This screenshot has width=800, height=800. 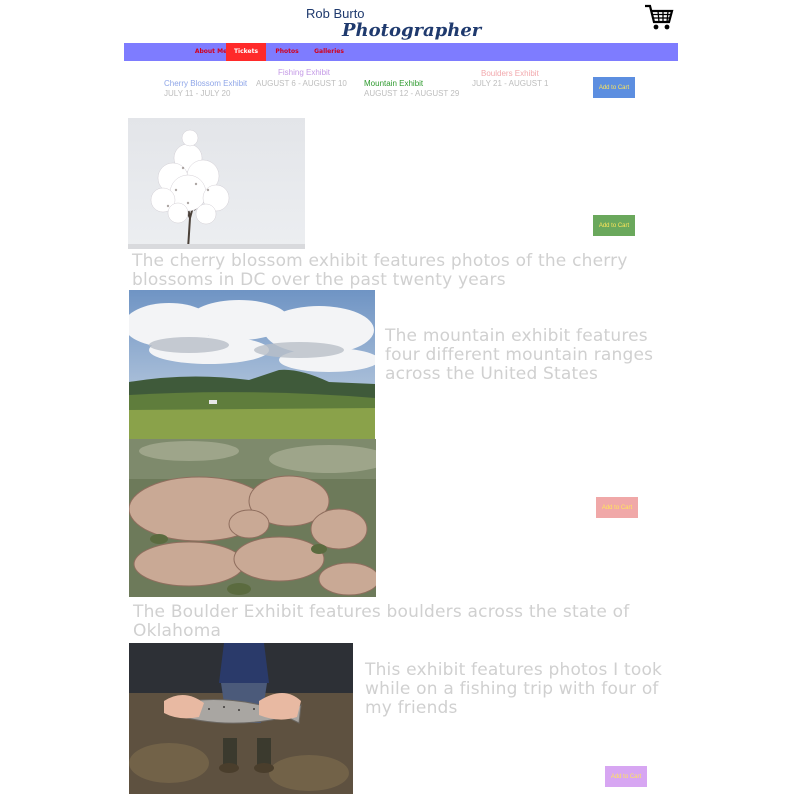 I want to click on exhibit-cherry-blossom: Cherry Blossom Exhibit JULY 11 - JULY 20, so click(x=205, y=89).